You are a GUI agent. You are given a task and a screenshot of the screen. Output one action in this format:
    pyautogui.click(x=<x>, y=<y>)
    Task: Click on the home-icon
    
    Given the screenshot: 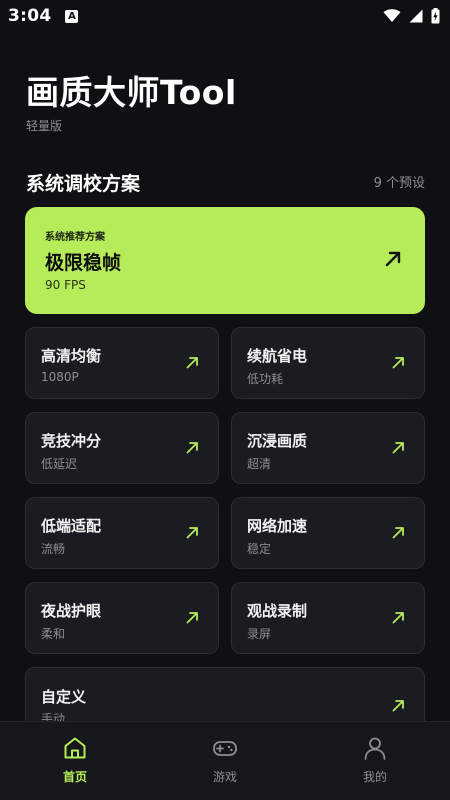 What is the action you would take?
    pyautogui.click(x=75, y=748)
    